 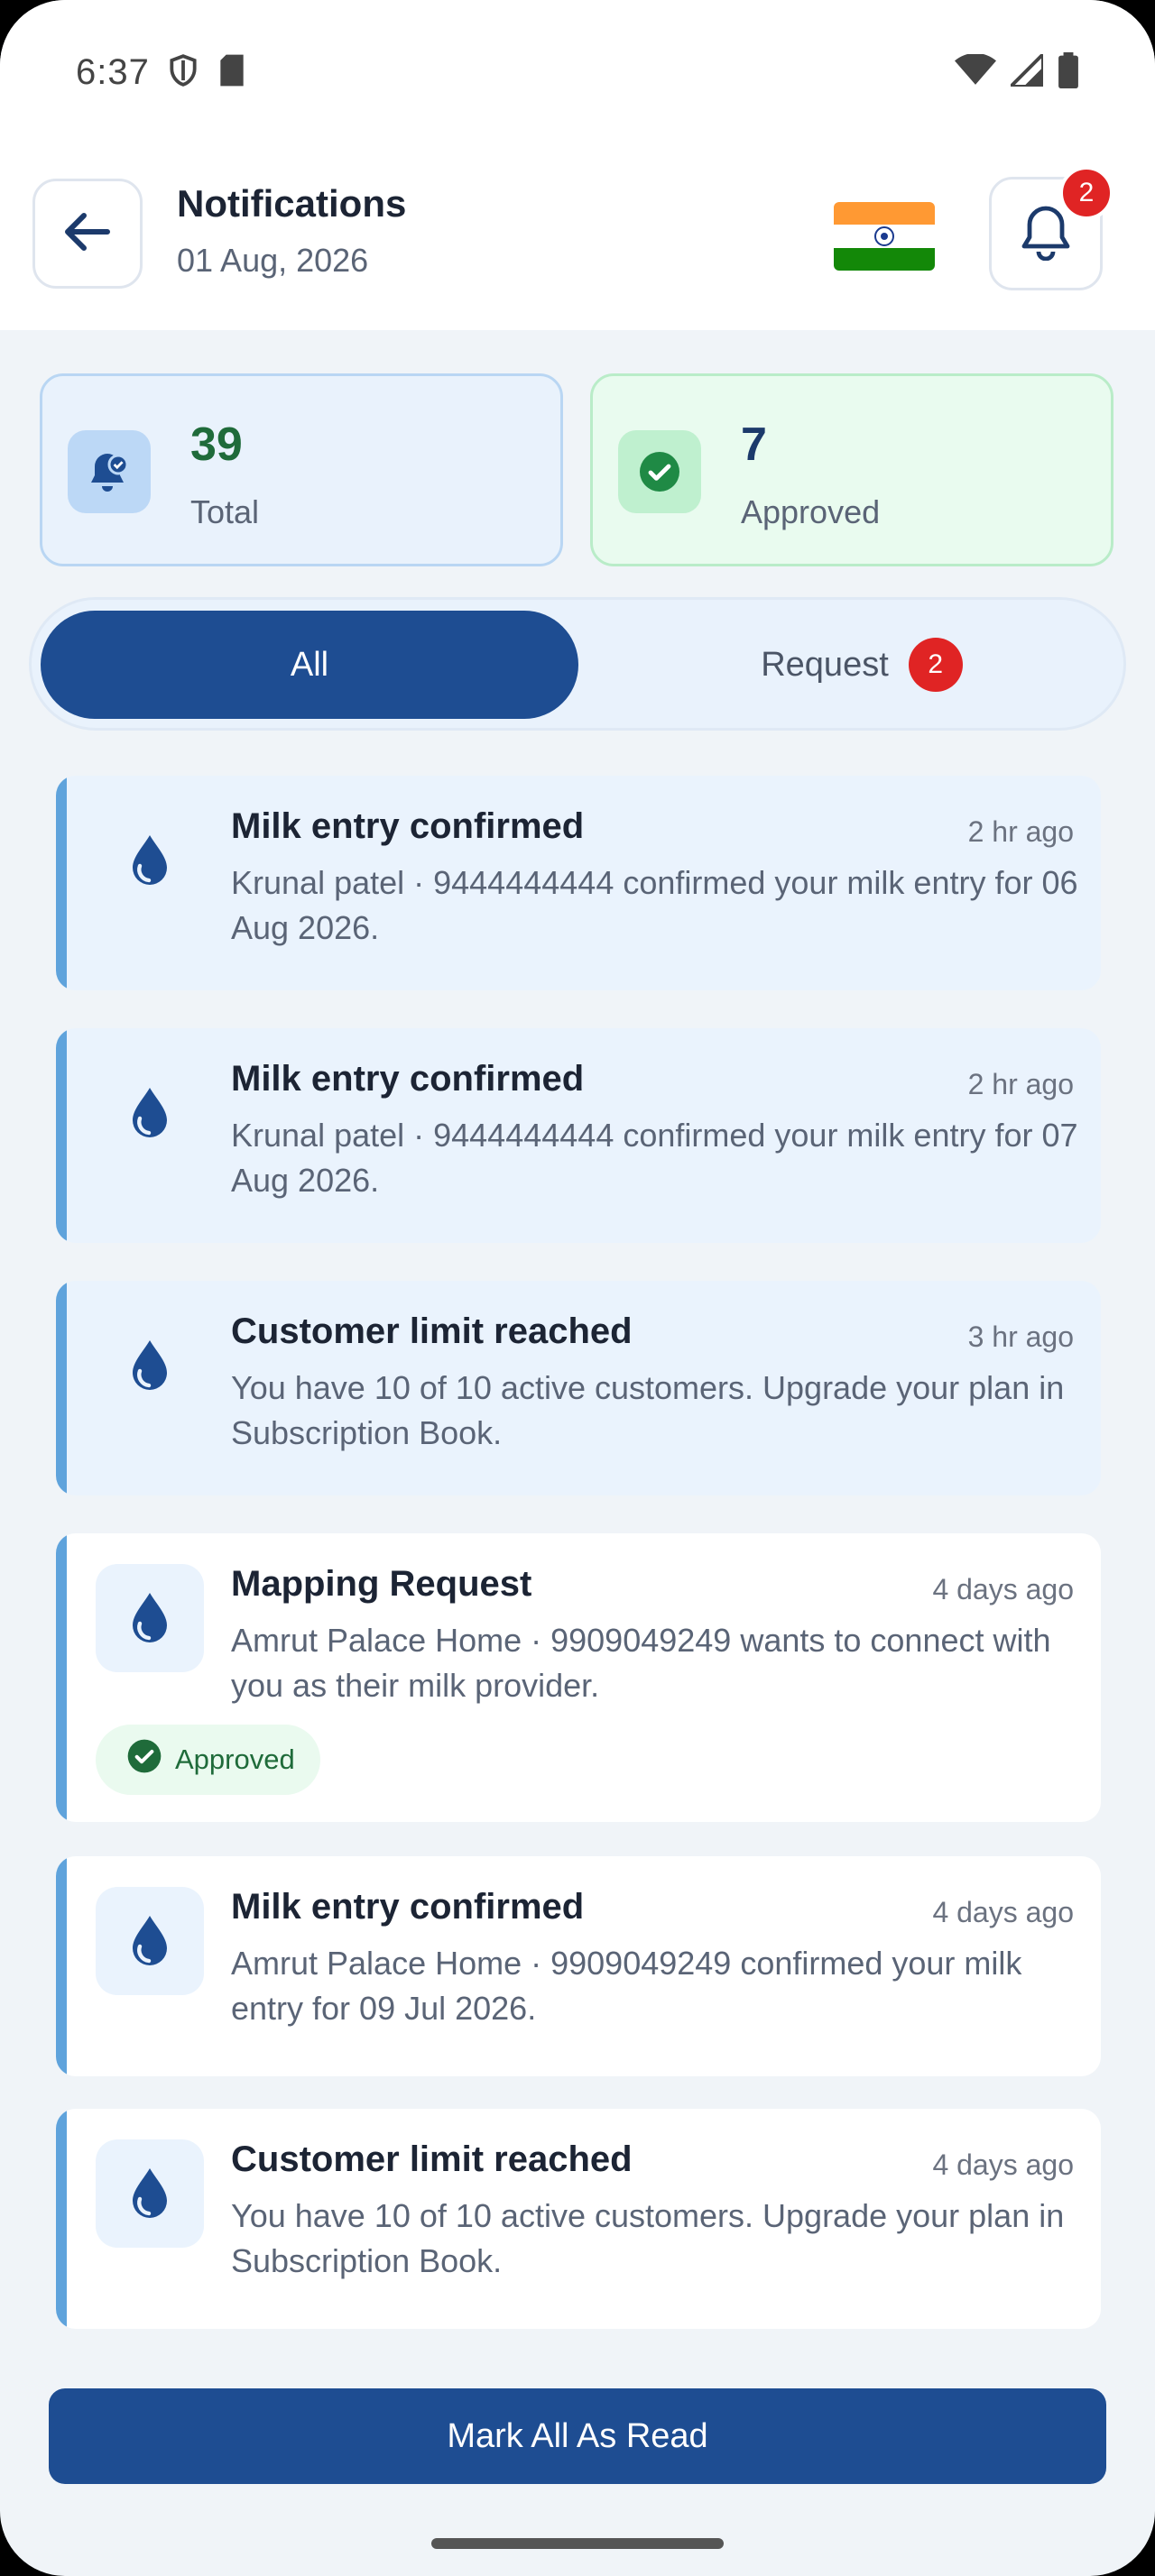 What do you see at coordinates (309, 665) in the screenshot?
I see `tab-all: All` at bounding box center [309, 665].